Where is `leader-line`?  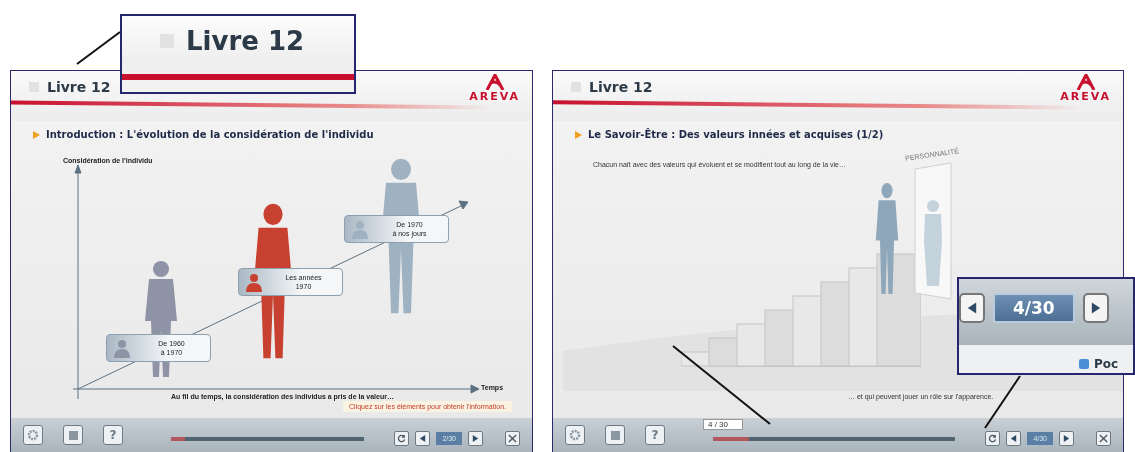
leader-line is located at coordinates (98, 48).